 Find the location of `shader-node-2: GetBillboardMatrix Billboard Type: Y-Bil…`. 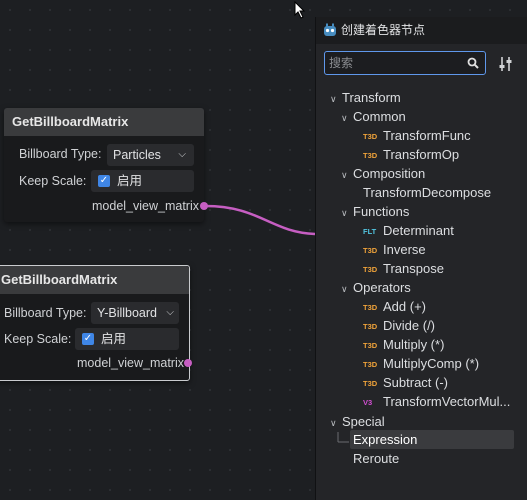

shader-node-2: GetBillboardMatrix Billboard Type: Y-Bil… is located at coordinates (96, 323).